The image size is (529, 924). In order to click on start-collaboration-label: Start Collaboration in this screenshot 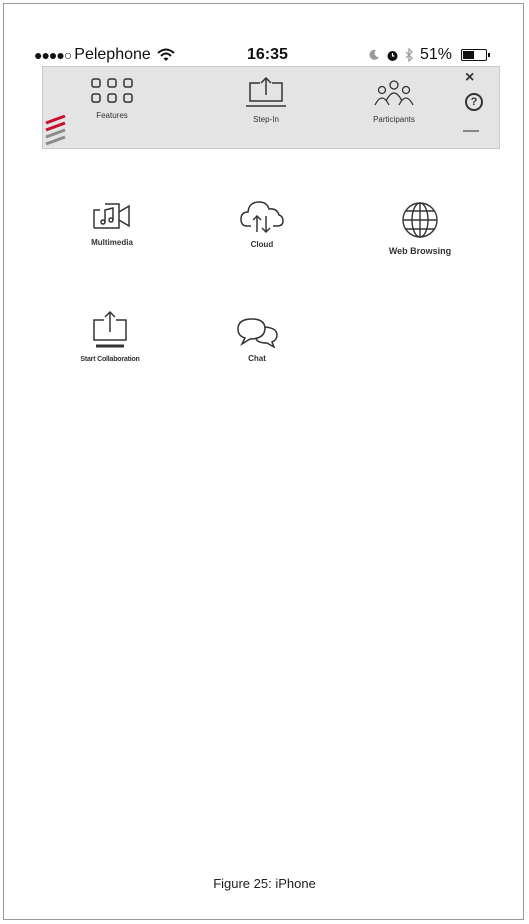, I will do `click(110, 359)`.